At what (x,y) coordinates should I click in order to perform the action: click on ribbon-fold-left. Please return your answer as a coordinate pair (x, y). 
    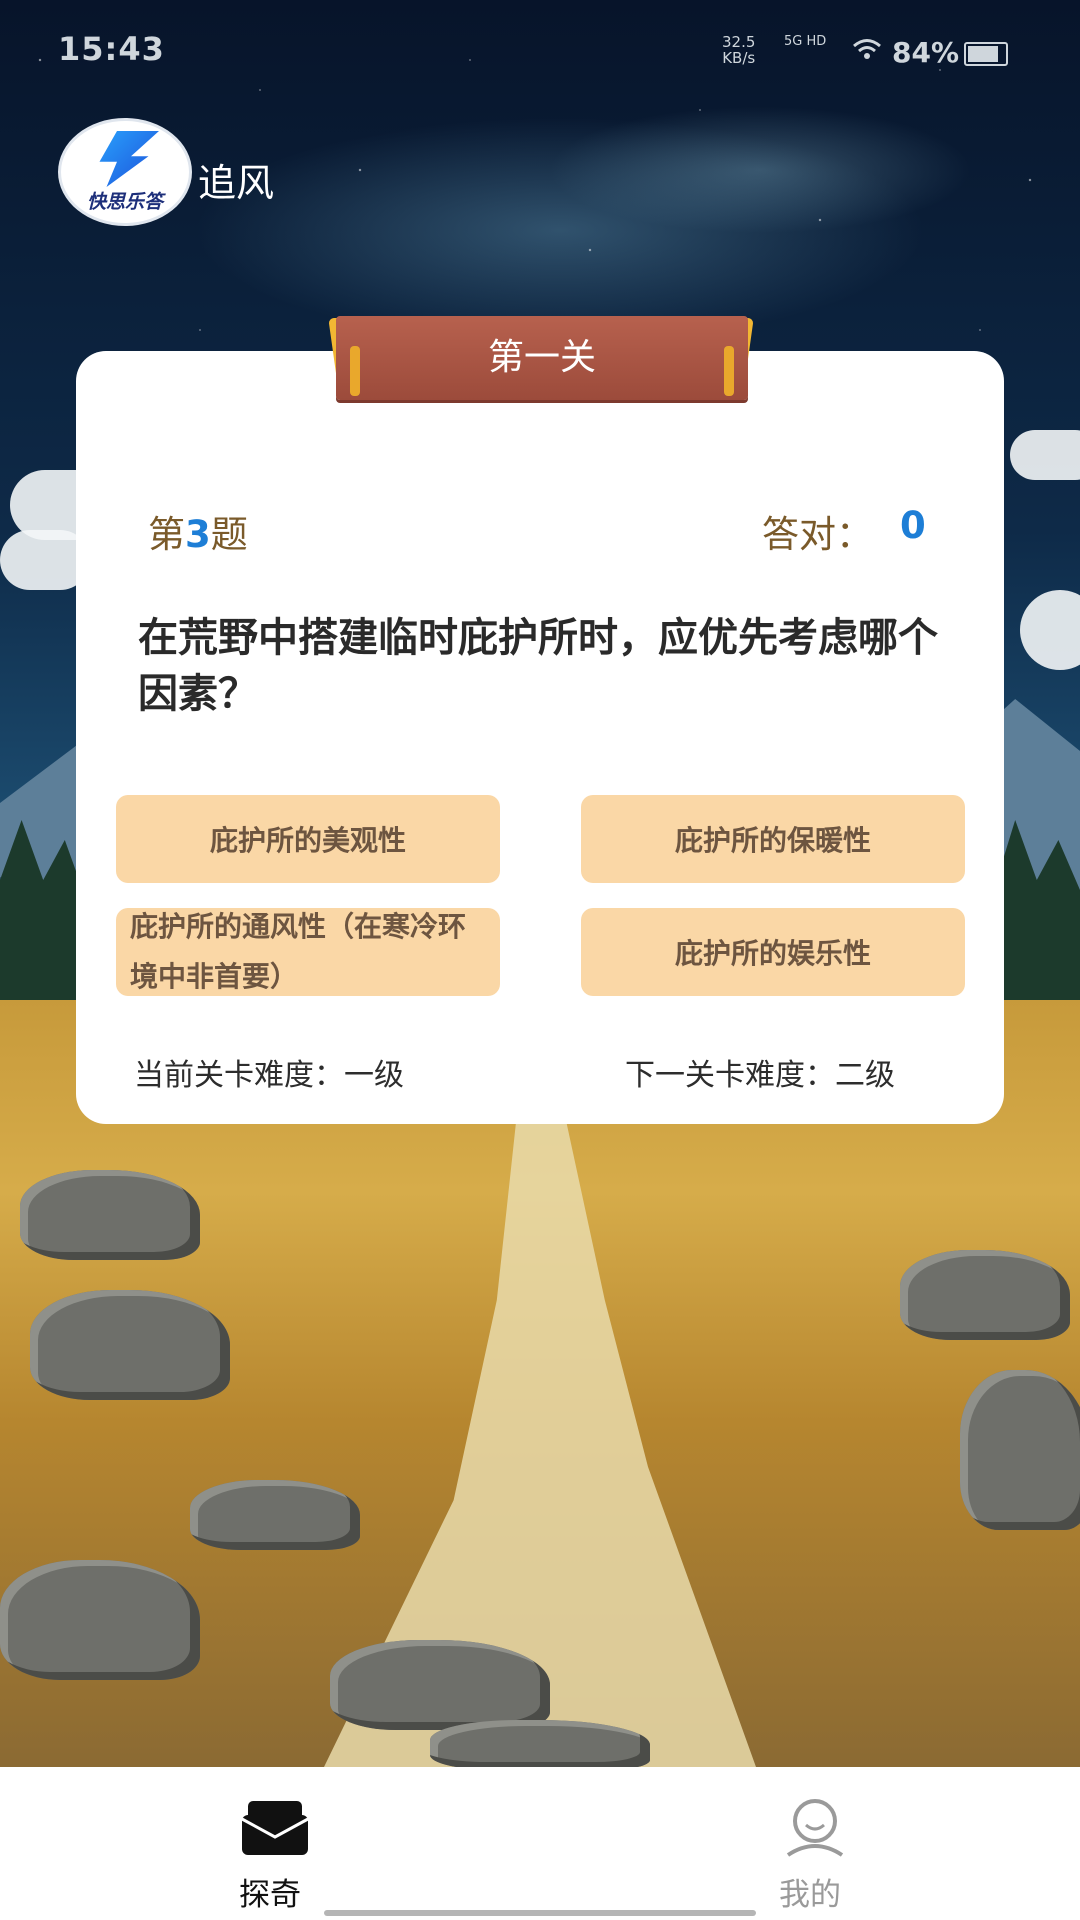
    Looking at the image, I should click on (355, 371).